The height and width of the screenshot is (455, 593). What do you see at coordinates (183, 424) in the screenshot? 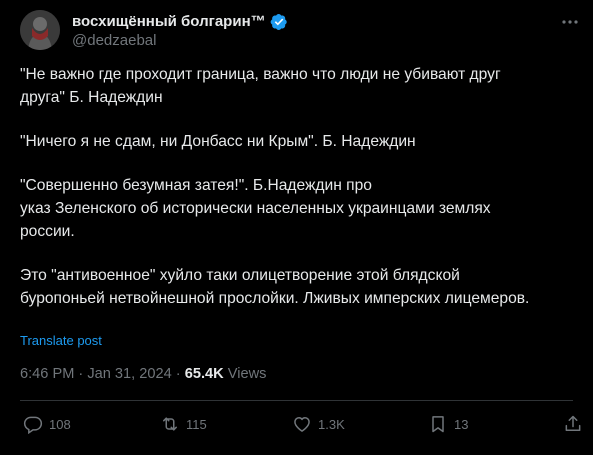
I see `repost-button: 115` at bounding box center [183, 424].